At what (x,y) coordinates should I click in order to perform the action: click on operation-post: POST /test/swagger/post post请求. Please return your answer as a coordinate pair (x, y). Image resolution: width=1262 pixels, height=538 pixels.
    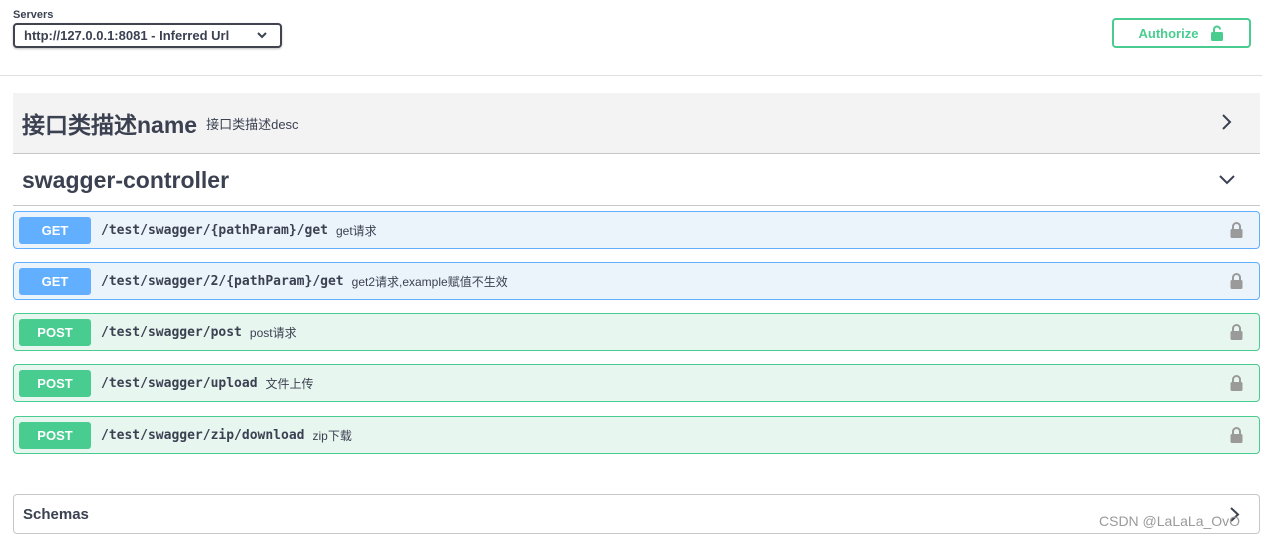
    Looking at the image, I should click on (636, 332).